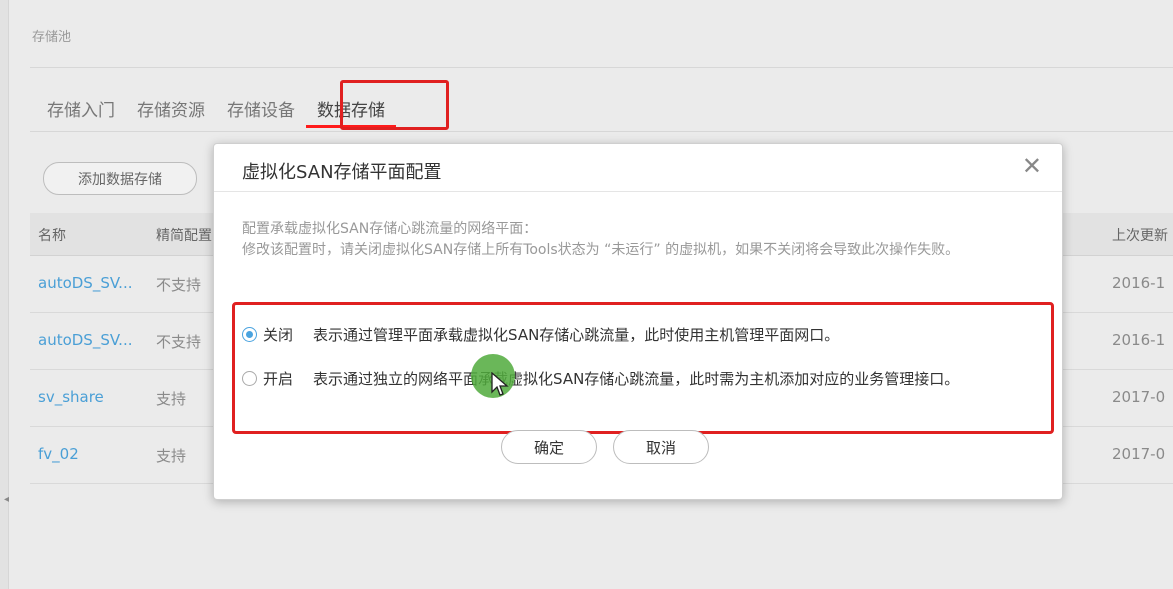  What do you see at coordinates (661, 447) in the screenshot?
I see `cancel-button: 取消` at bounding box center [661, 447].